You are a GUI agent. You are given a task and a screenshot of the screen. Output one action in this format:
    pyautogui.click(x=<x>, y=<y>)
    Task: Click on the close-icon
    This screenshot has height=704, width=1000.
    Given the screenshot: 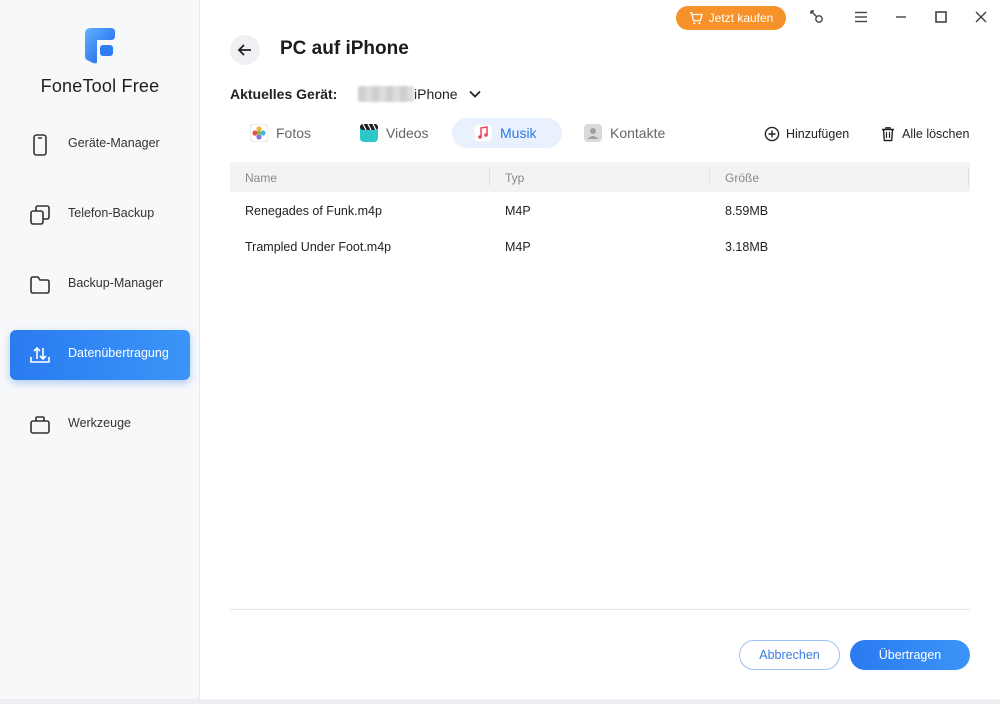 What is the action you would take?
    pyautogui.click(x=981, y=17)
    